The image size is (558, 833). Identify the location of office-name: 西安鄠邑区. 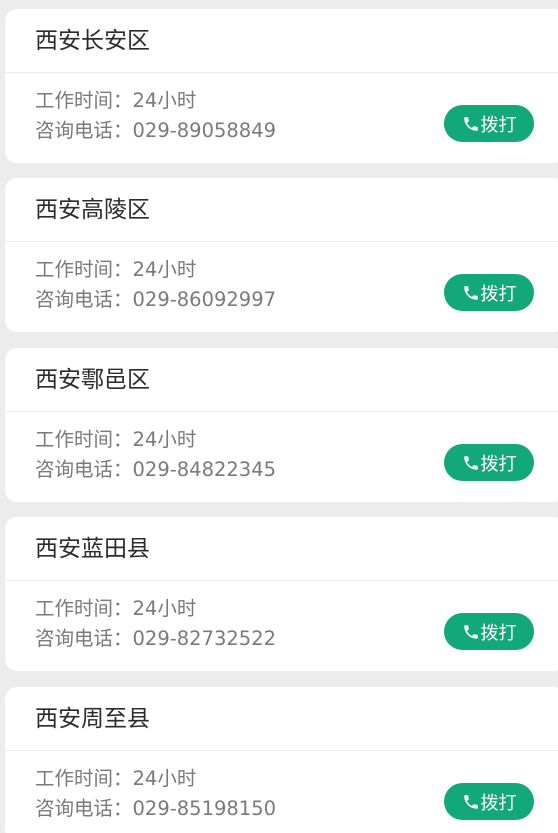
(92, 380).